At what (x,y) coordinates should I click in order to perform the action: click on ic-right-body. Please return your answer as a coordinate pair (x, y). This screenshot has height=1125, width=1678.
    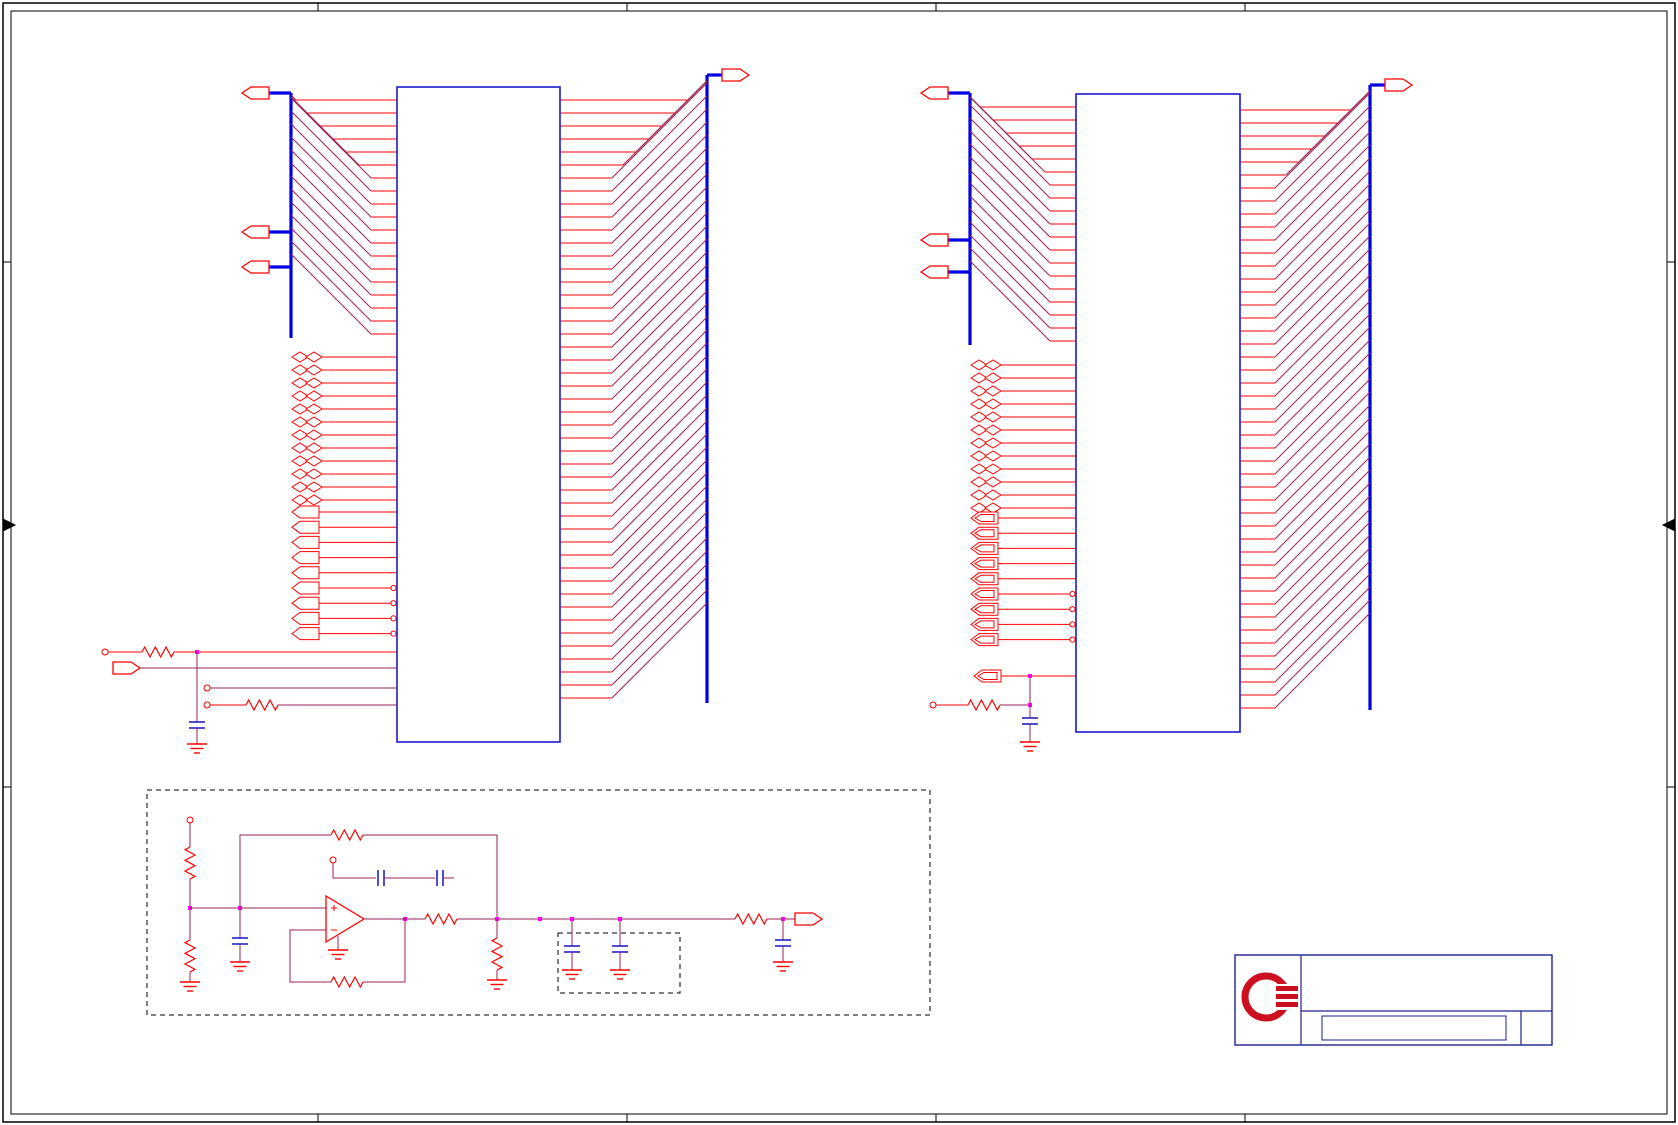
    Looking at the image, I should click on (1158, 413).